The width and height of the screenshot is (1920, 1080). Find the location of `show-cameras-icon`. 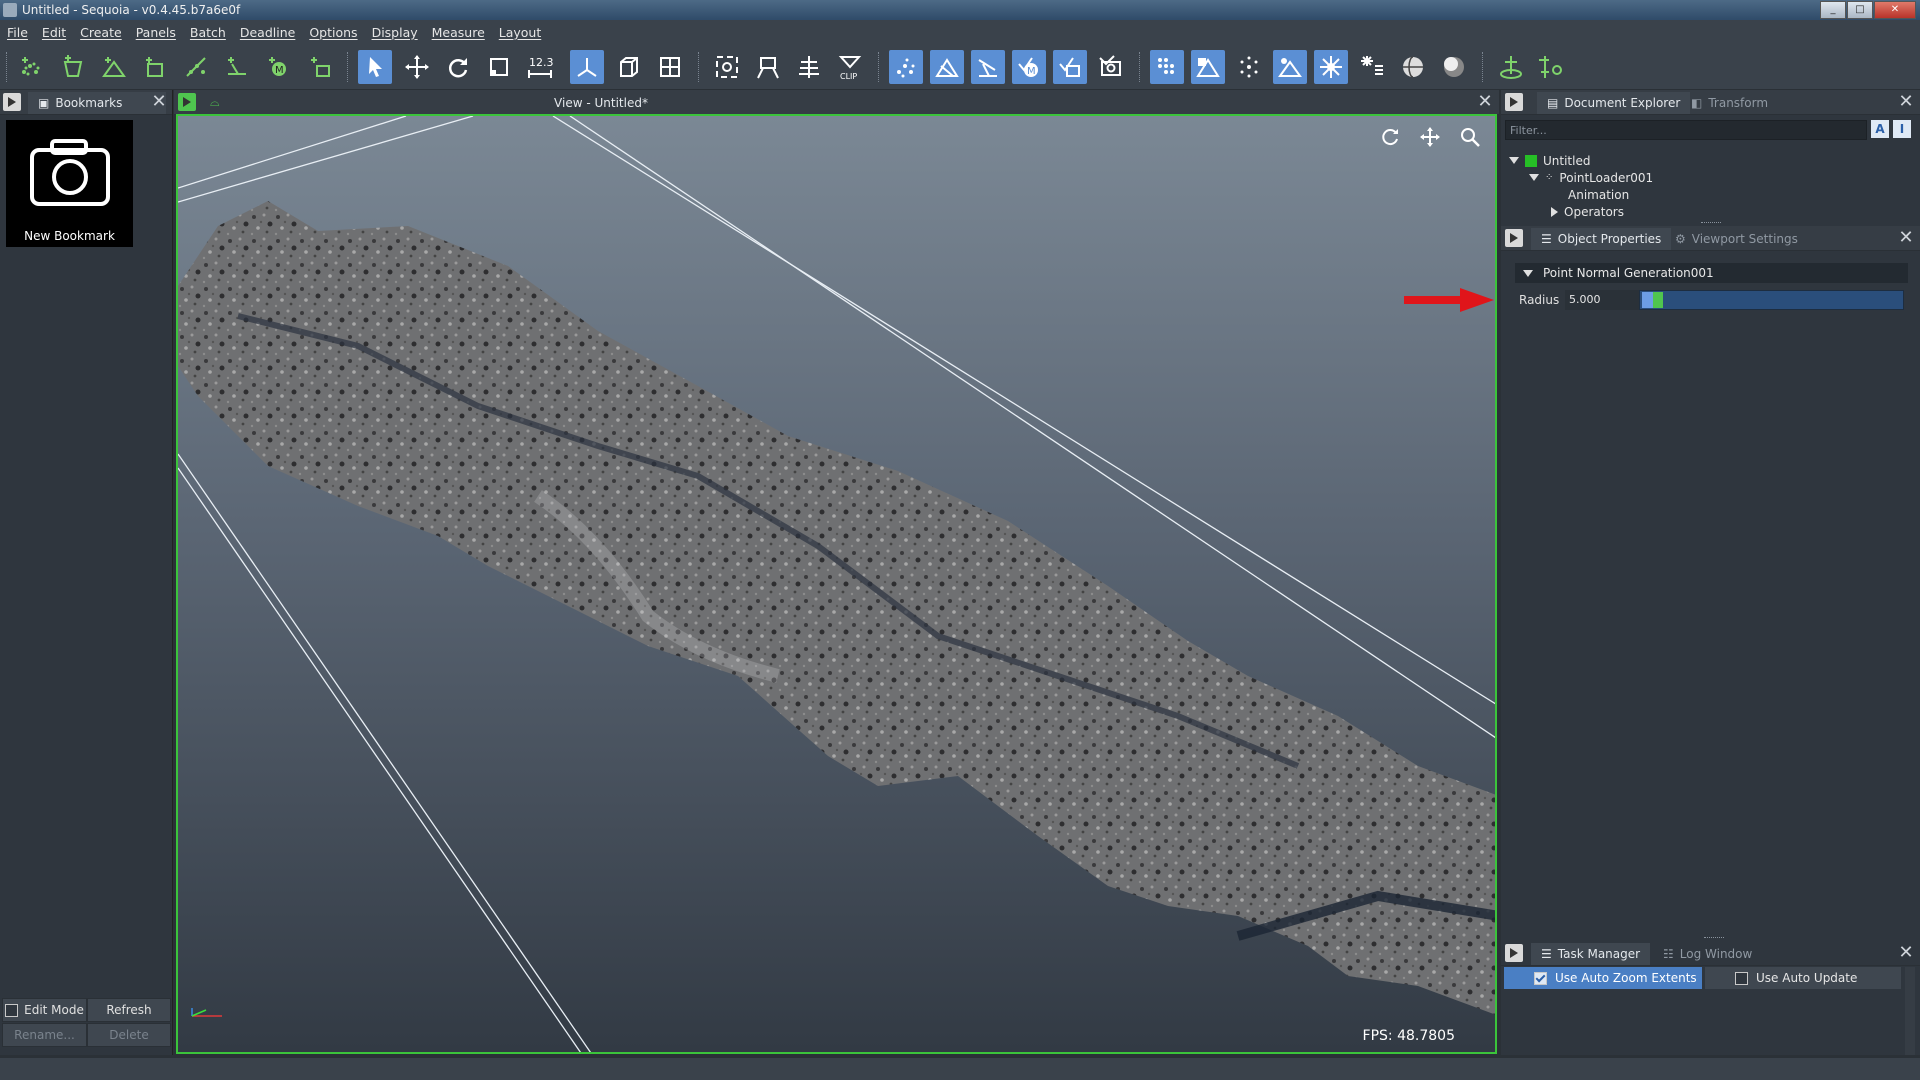

show-cameras-icon is located at coordinates (1111, 67).